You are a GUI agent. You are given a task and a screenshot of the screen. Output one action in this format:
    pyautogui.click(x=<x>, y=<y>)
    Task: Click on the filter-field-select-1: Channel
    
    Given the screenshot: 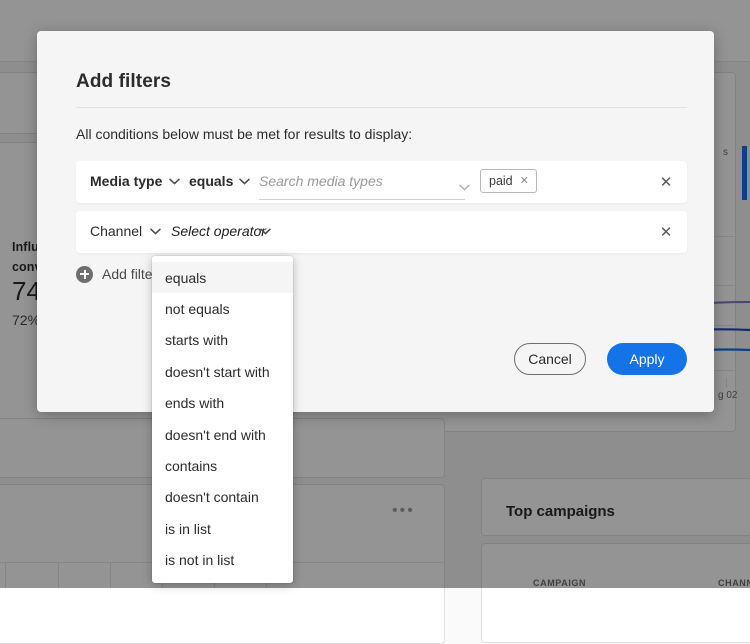 What is the action you would take?
    pyautogui.click(x=116, y=231)
    